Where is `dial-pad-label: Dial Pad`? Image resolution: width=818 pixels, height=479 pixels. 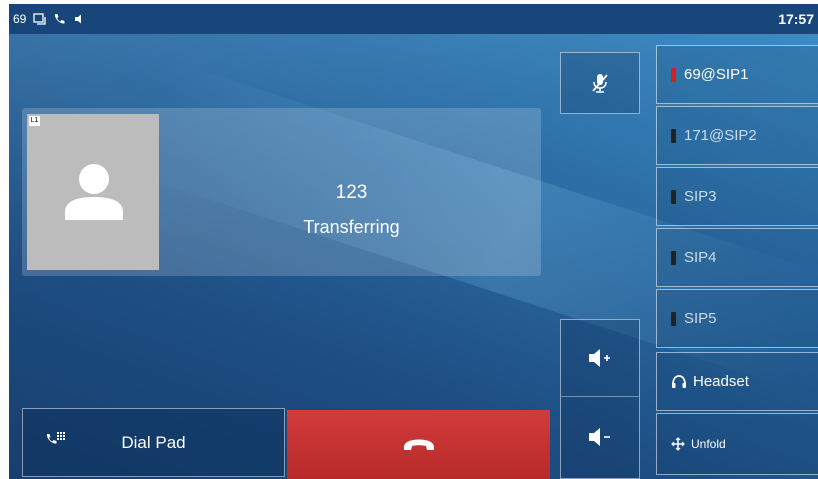
dial-pad-label: Dial Pad is located at coordinates (153, 442).